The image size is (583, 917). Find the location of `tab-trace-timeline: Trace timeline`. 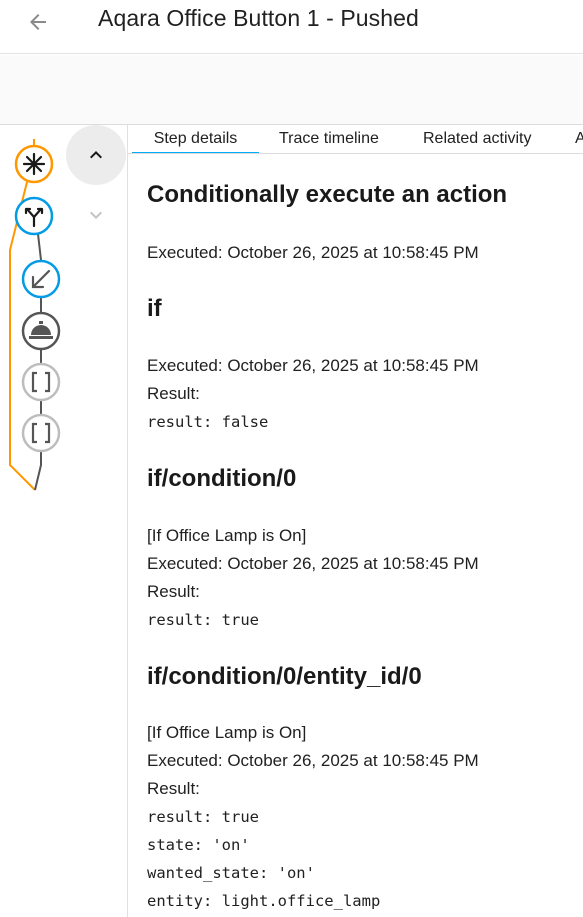

tab-trace-timeline: Trace timeline is located at coordinates (329, 139).